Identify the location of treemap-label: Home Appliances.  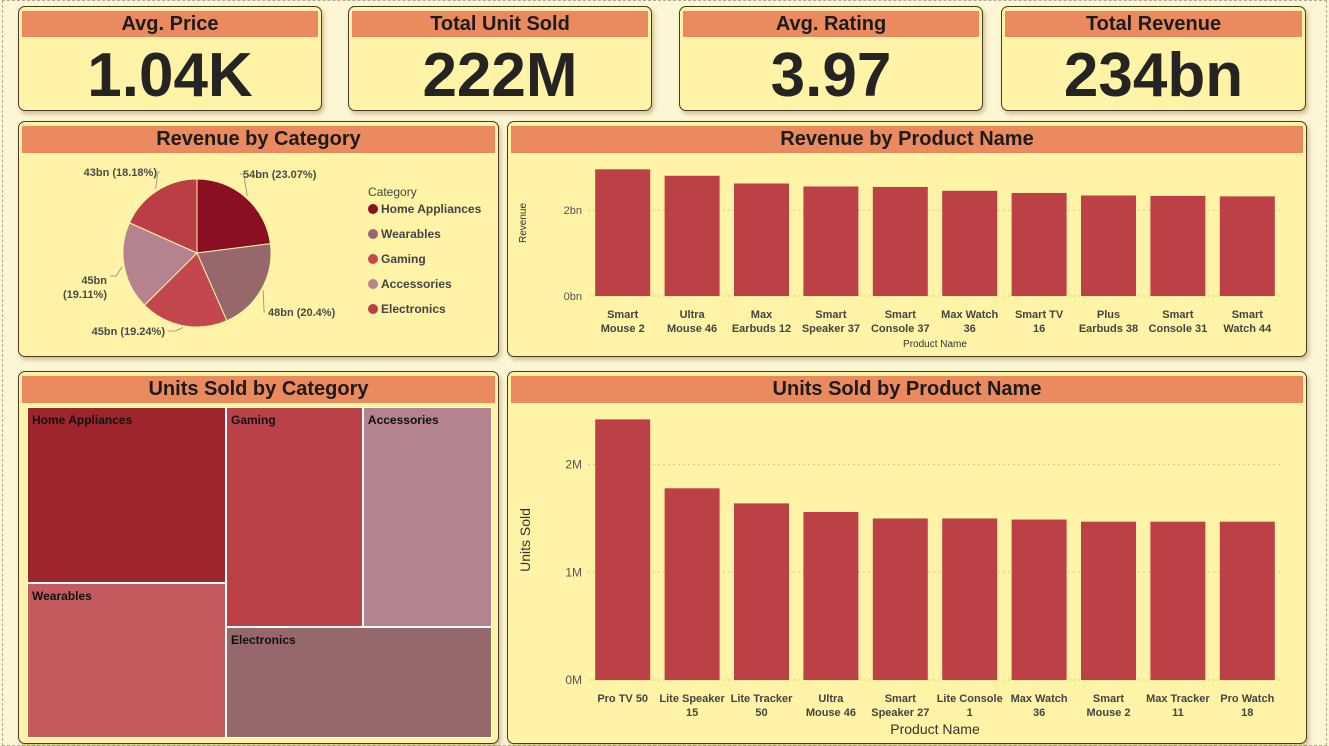
(82, 420).